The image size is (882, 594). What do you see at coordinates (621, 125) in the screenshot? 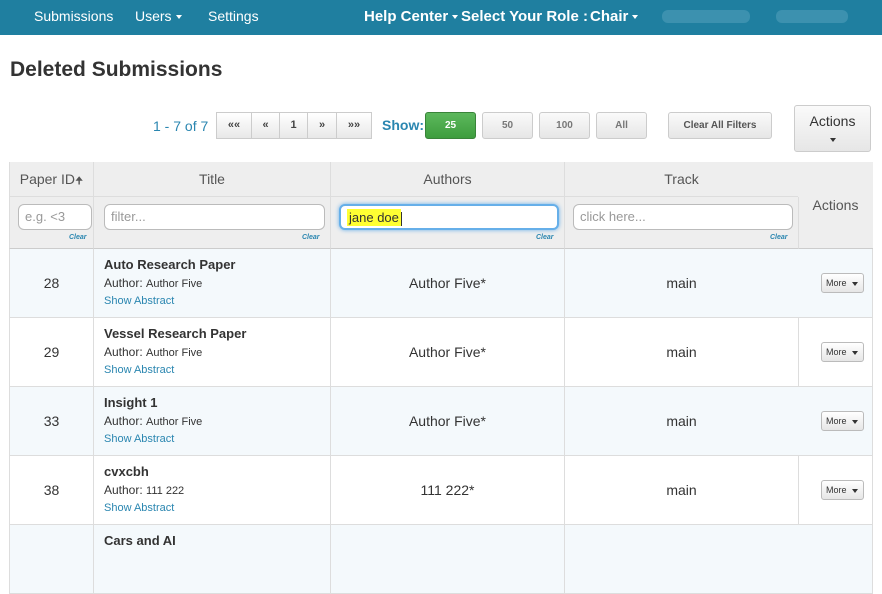
I see `show-all-button: All` at bounding box center [621, 125].